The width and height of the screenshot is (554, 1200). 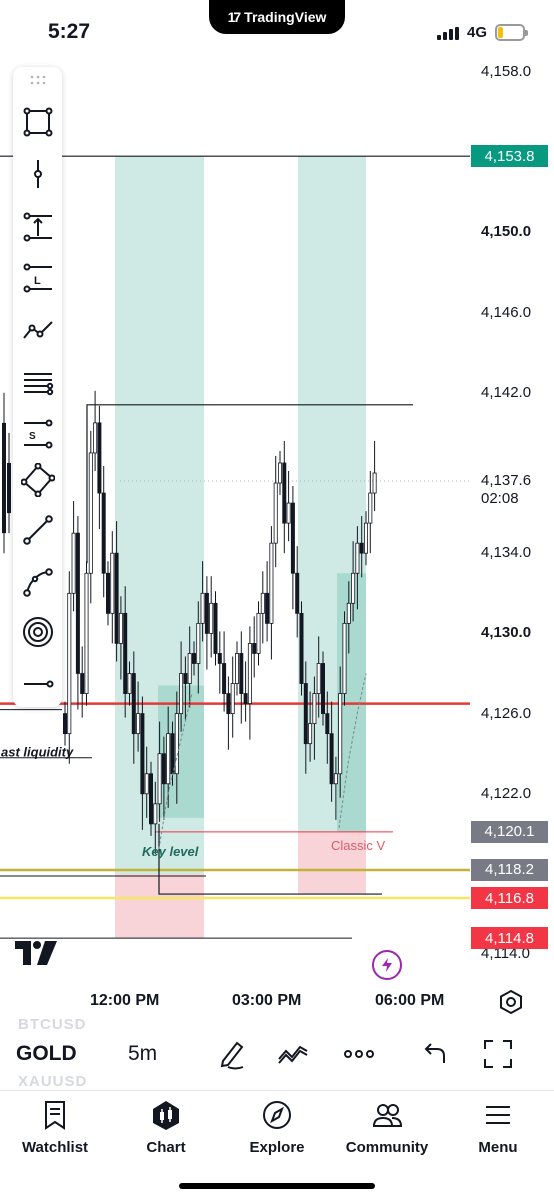 What do you see at coordinates (506, 793) in the screenshot?
I see `price-axis-label: 4,122.0` at bounding box center [506, 793].